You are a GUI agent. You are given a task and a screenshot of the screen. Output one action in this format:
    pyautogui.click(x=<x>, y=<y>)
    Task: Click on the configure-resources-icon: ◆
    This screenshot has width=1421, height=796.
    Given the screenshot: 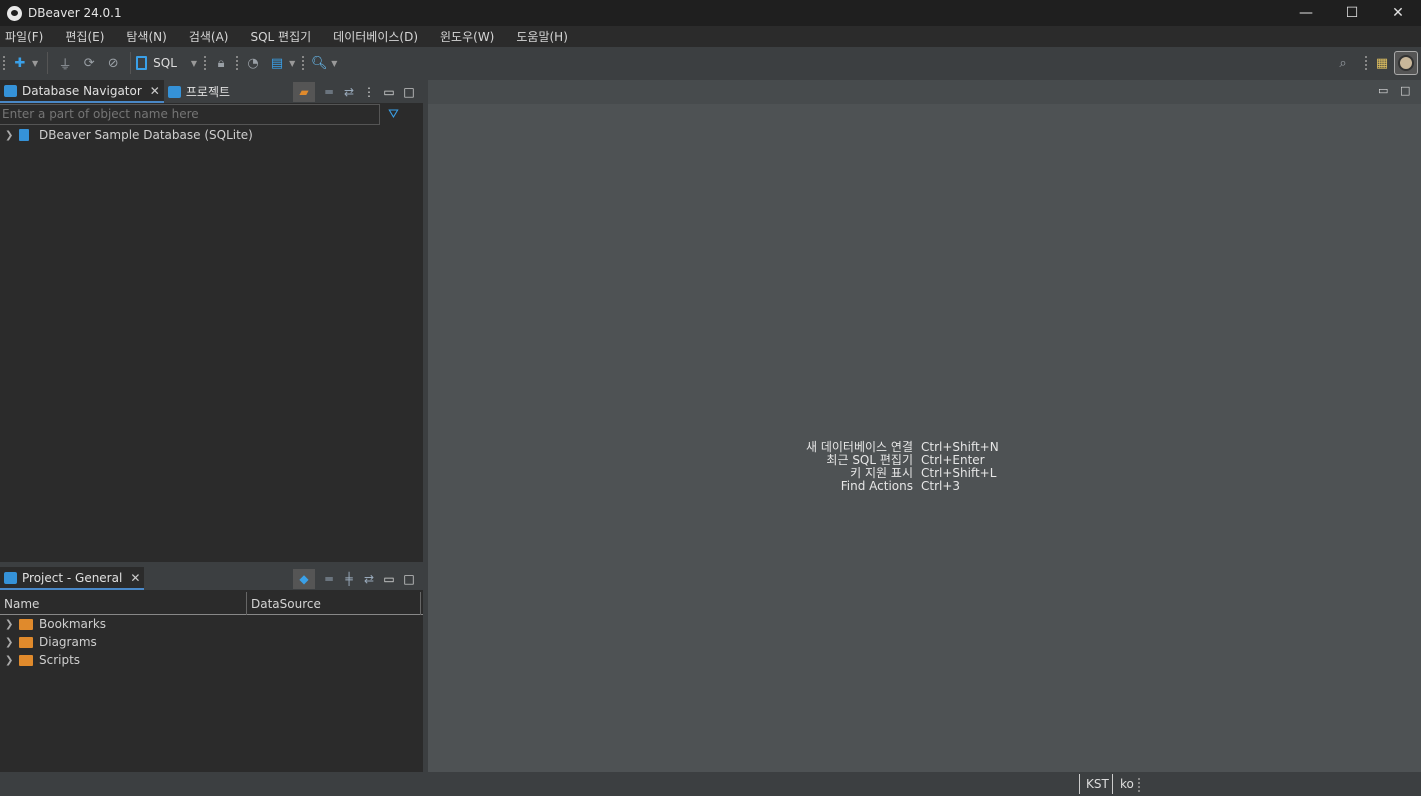 What is the action you would take?
    pyautogui.click(x=304, y=578)
    